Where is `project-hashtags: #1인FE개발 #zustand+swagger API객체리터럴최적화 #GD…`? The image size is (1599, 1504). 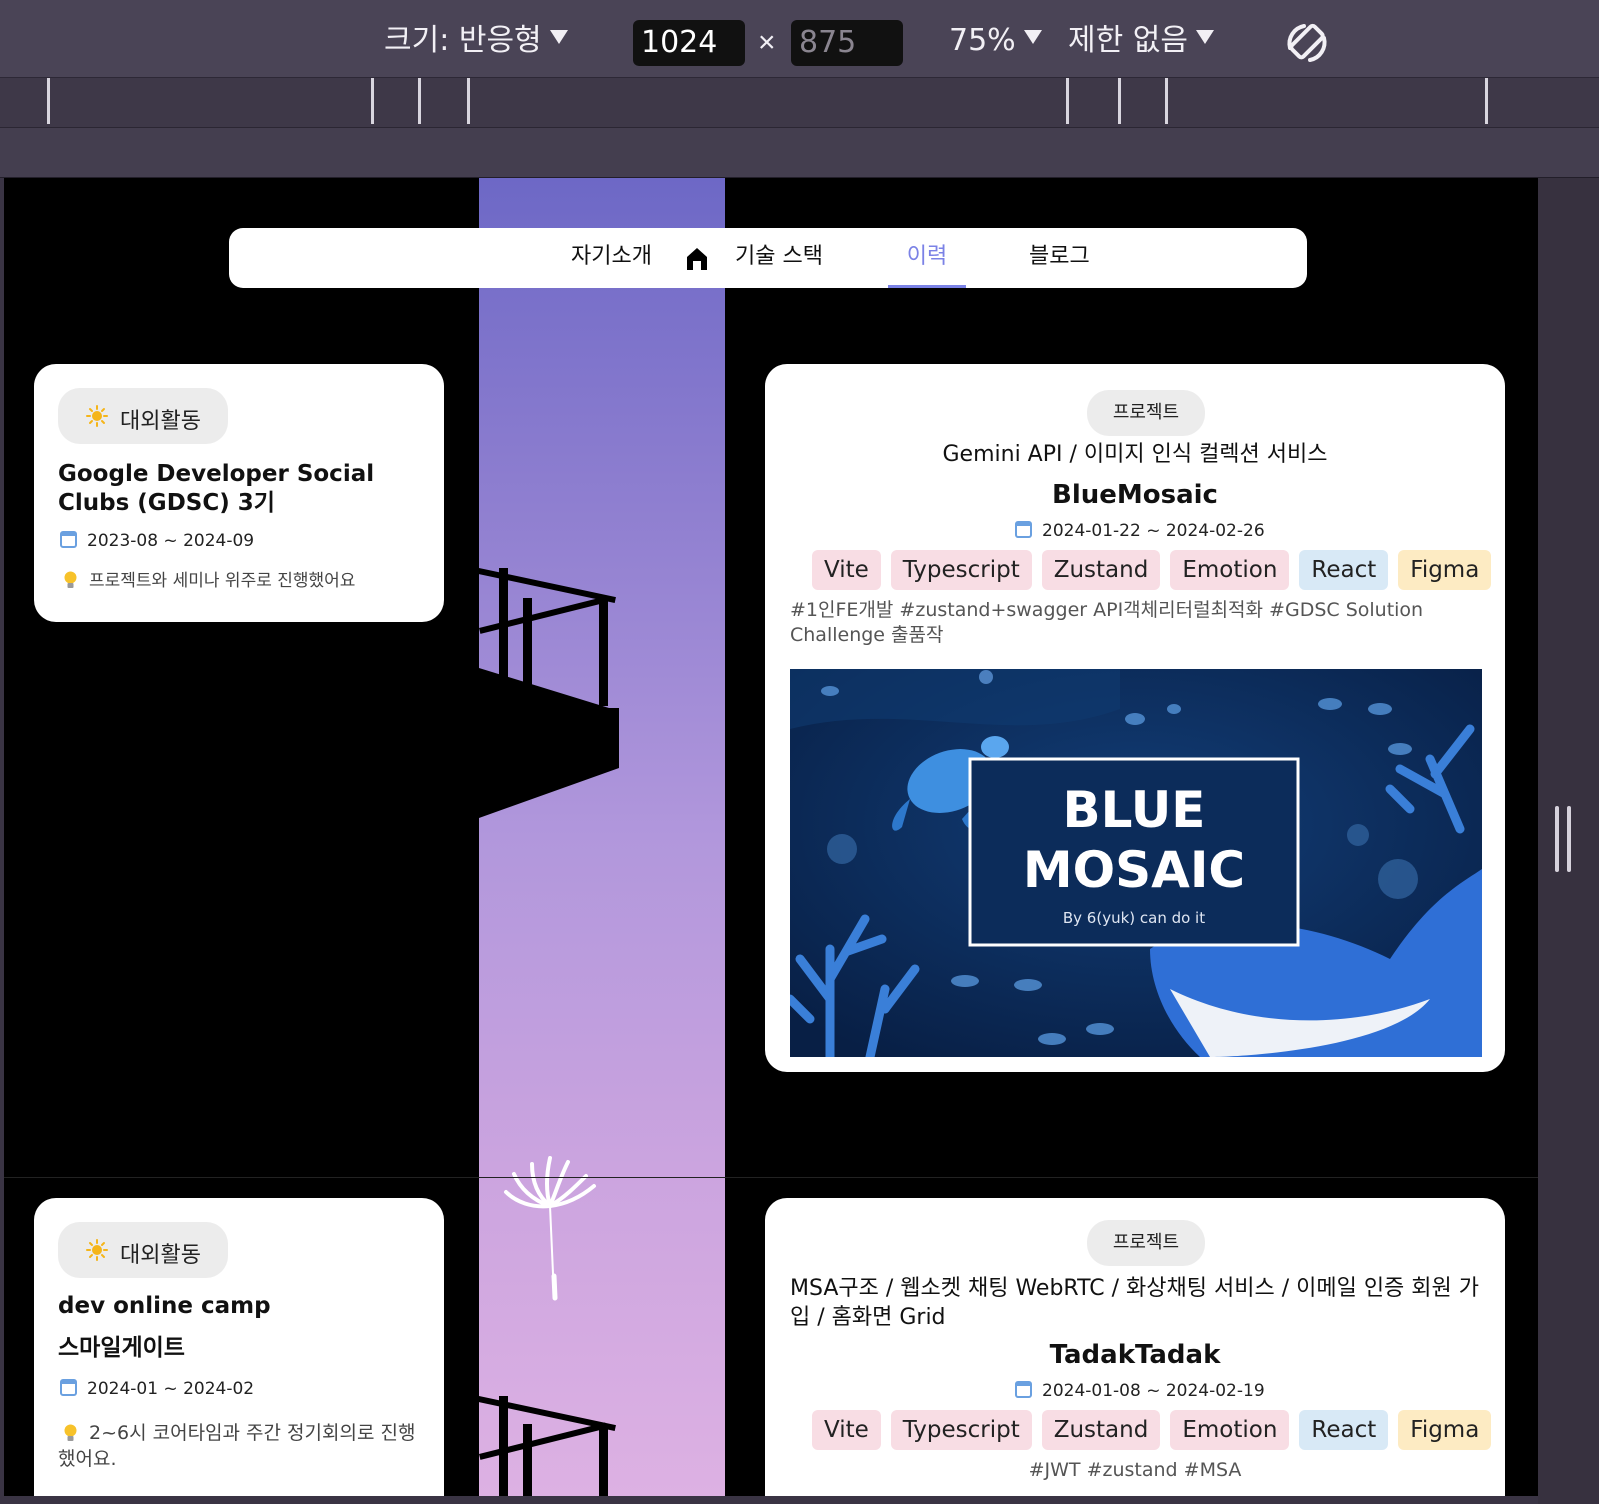 project-hashtags: #1인FE개발 #zustand+swagger API객체리터럴최적화 #GD… is located at coordinates (1107, 622).